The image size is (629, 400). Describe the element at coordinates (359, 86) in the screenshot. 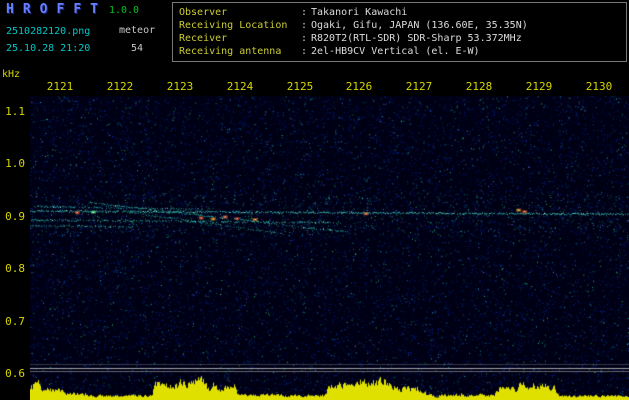

I see `x-tick: 2126` at that location.